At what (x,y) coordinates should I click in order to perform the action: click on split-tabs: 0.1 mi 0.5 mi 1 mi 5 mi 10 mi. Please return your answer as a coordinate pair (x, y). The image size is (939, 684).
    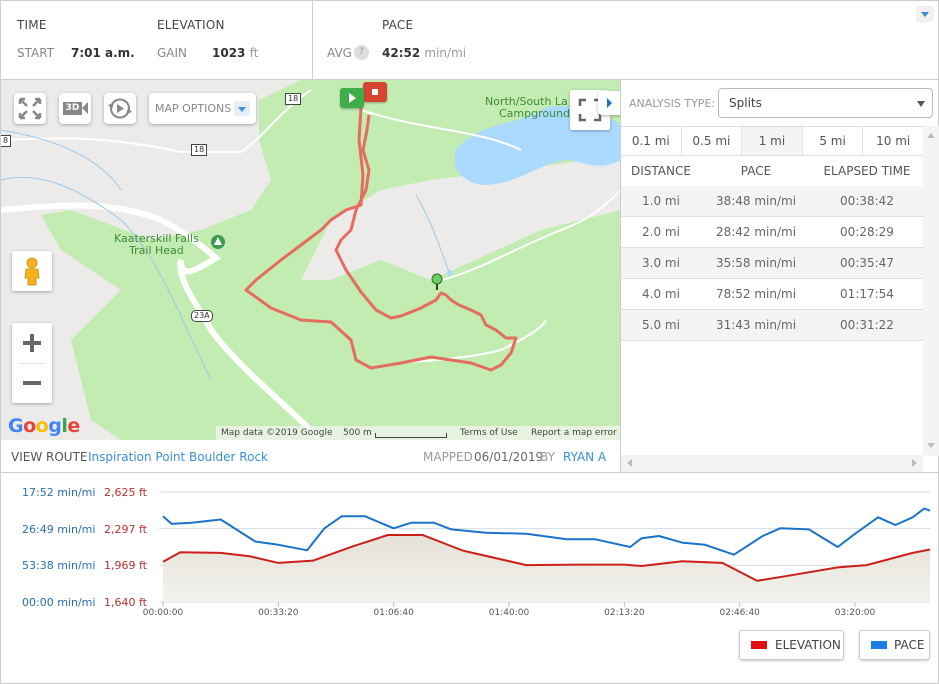
    Looking at the image, I should click on (772, 141).